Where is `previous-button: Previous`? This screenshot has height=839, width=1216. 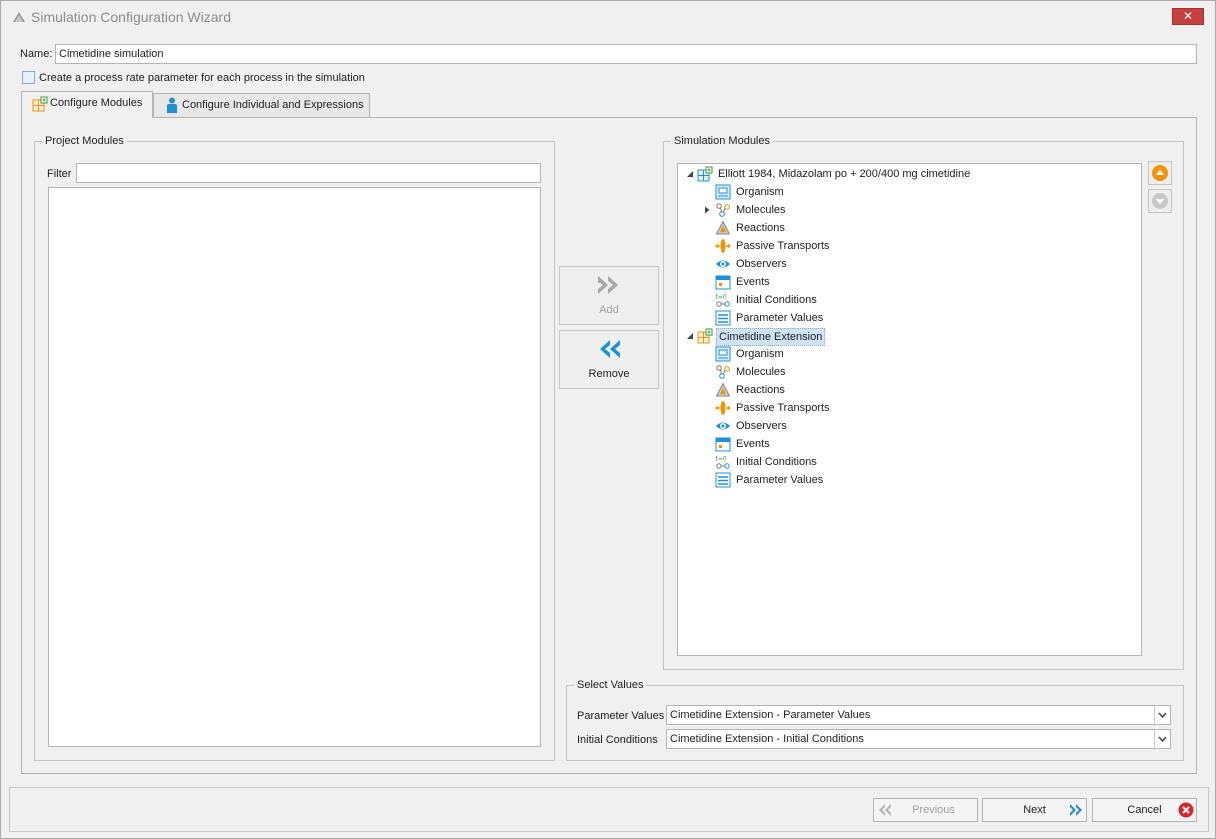 previous-button: Previous is located at coordinates (925, 810).